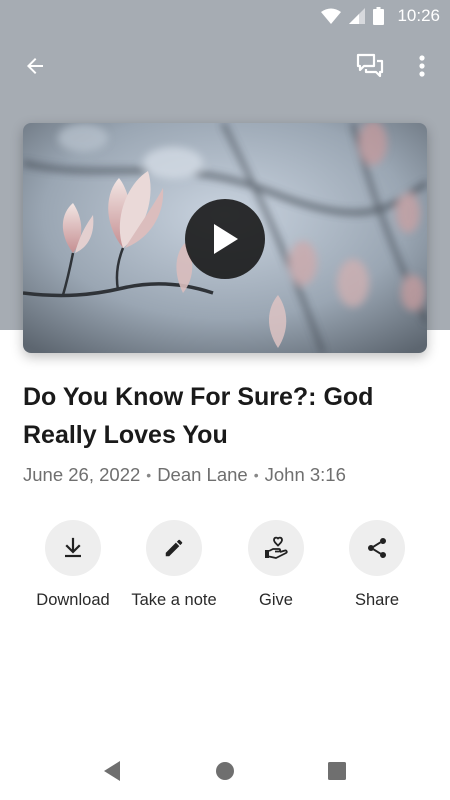 This screenshot has width=450, height=800. I want to click on give-heart-hand-icon, so click(276, 547).